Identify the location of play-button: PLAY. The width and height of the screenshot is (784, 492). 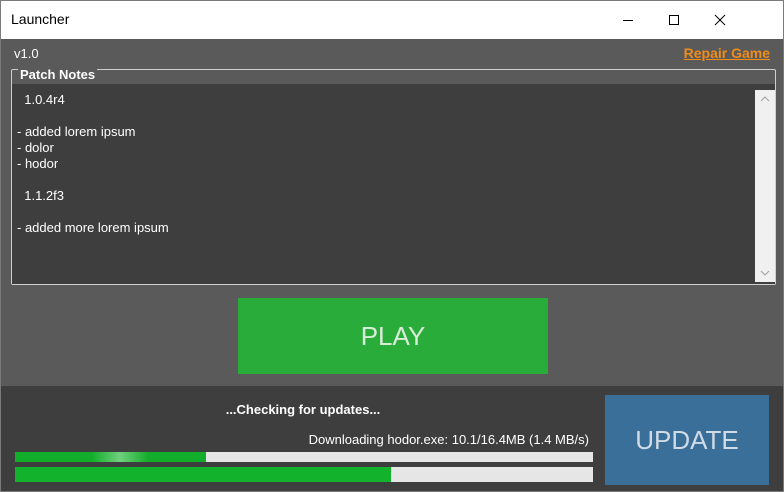
(393, 336).